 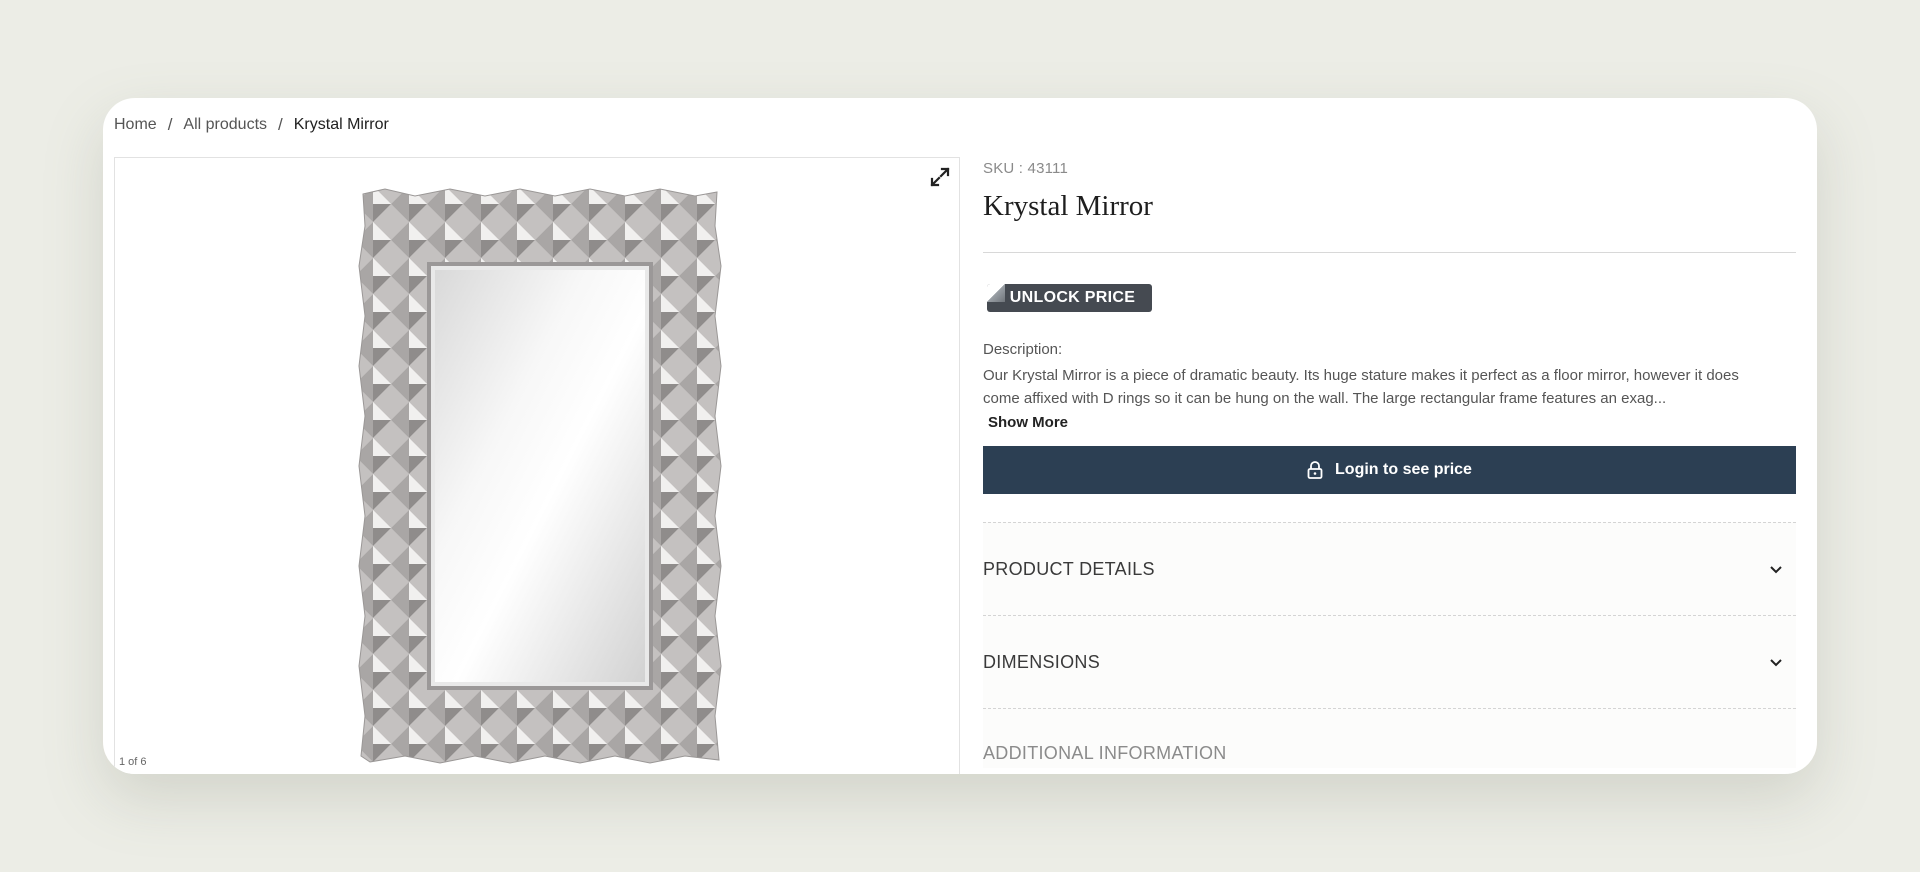 What do you see at coordinates (1105, 753) in the screenshot?
I see `accordion-label: ADDITIONAL INFORMATION` at bounding box center [1105, 753].